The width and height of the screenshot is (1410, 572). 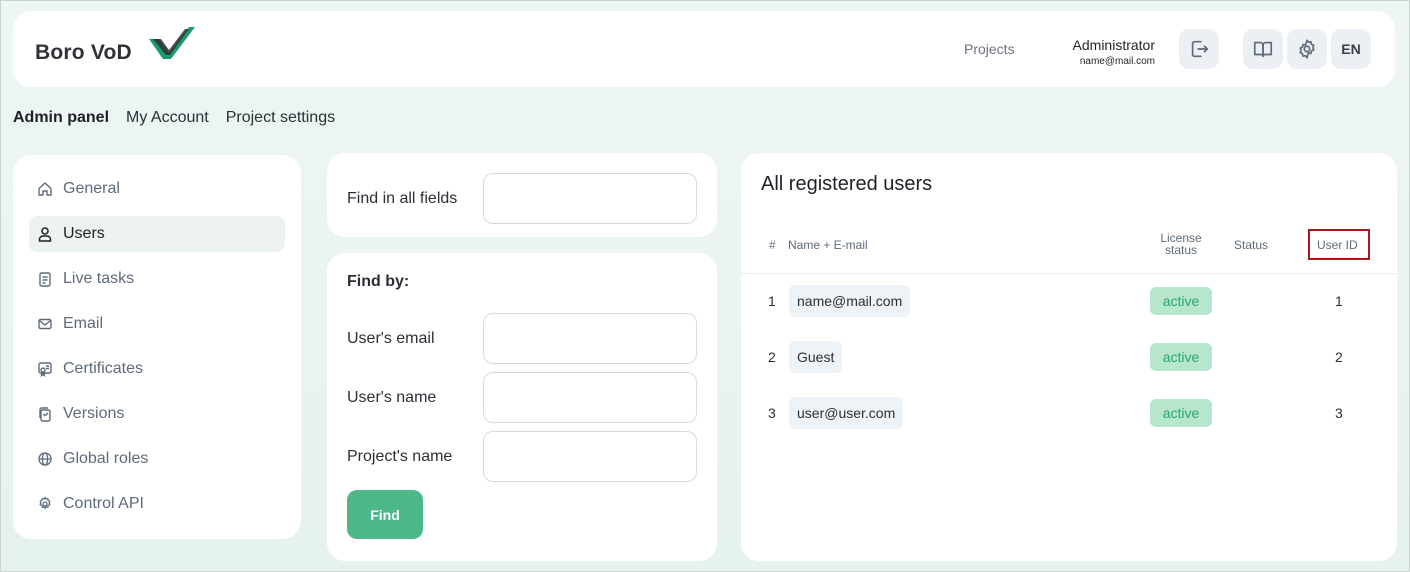 I want to click on sidebar-item-versions: Versions, so click(x=157, y=414).